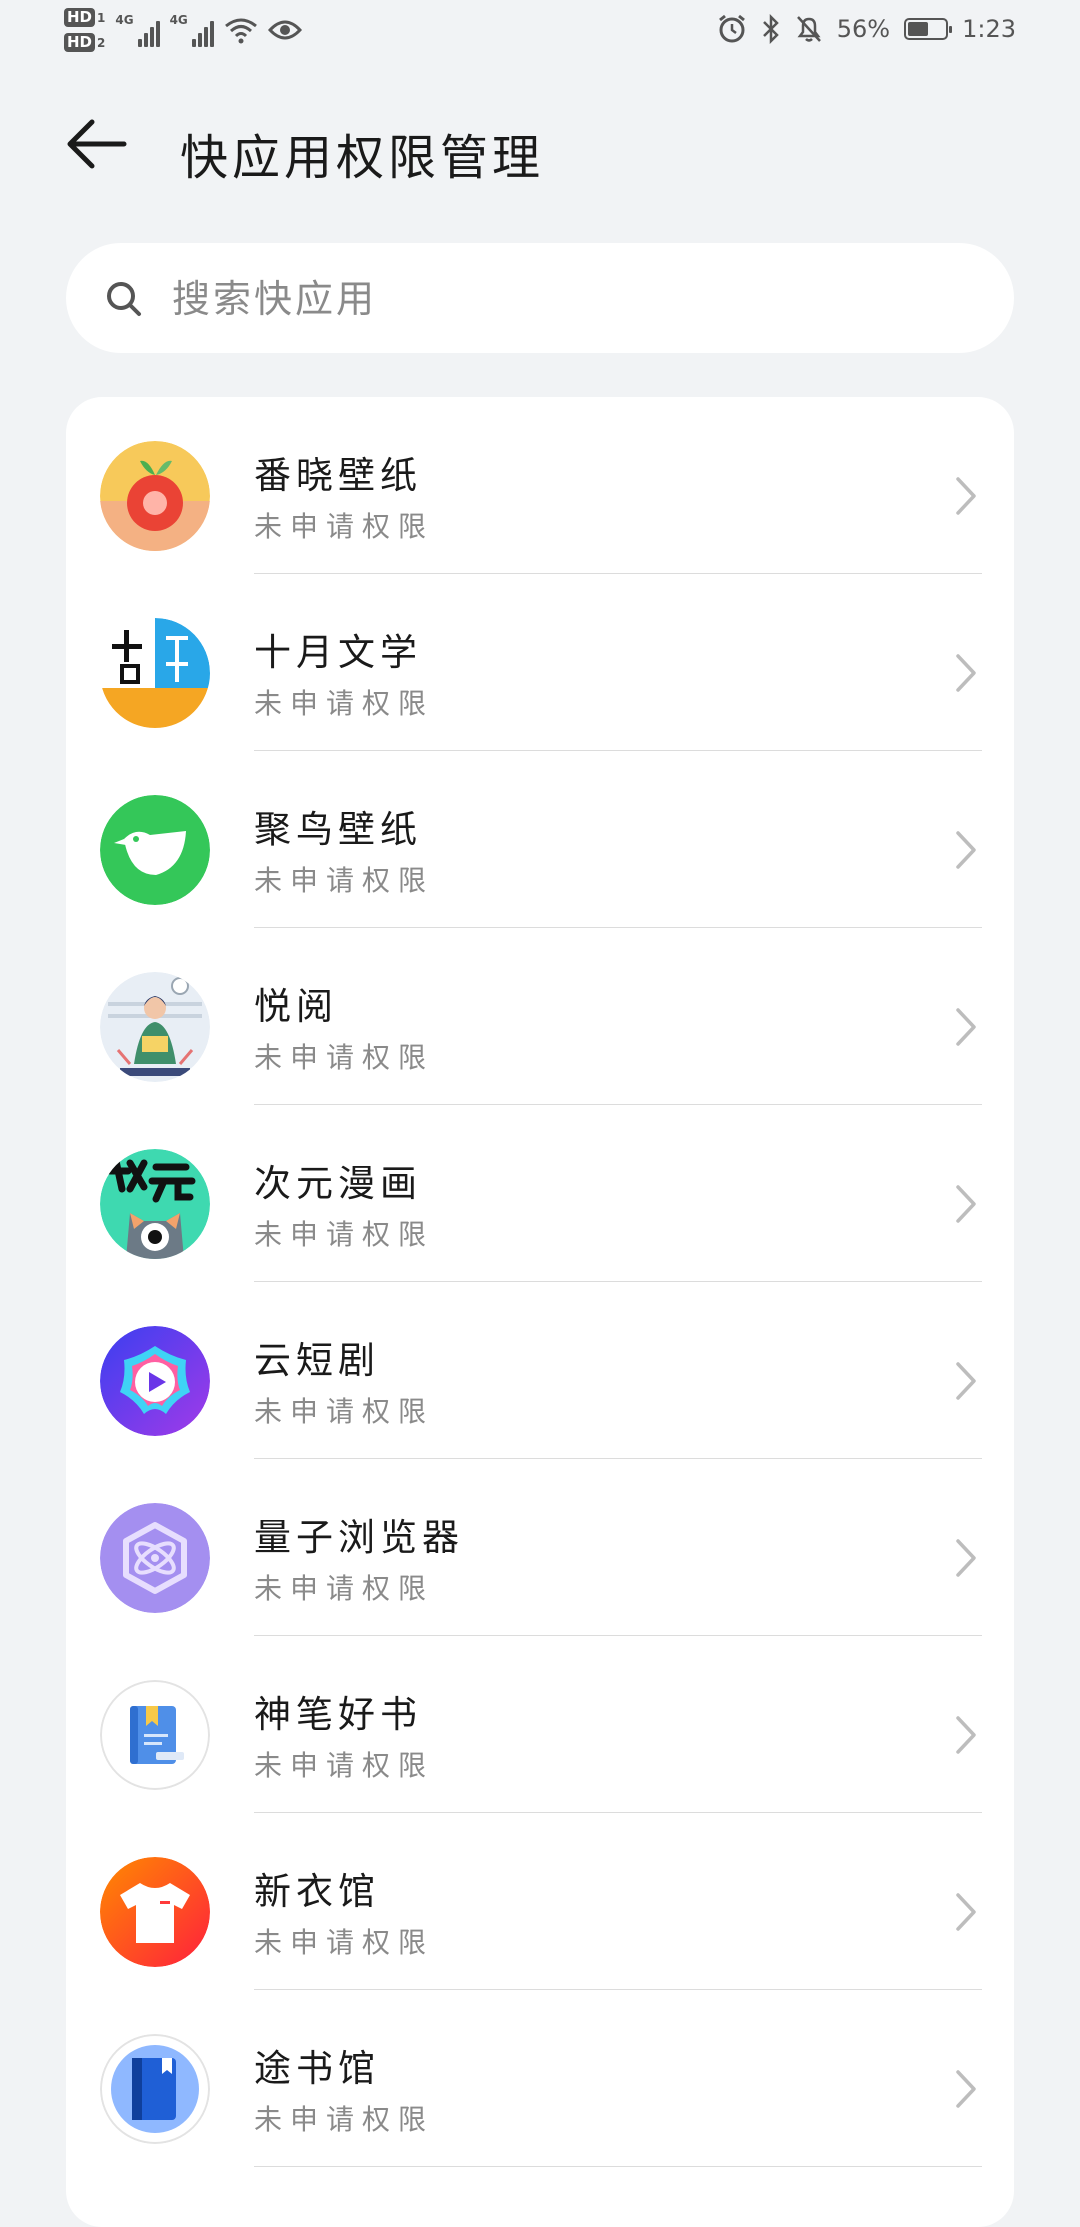 This screenshot has width=1080, height=2227. Describe the element at coordinates (101, 42) in the screenshot. I see `hd2-sub: 2` at that location.